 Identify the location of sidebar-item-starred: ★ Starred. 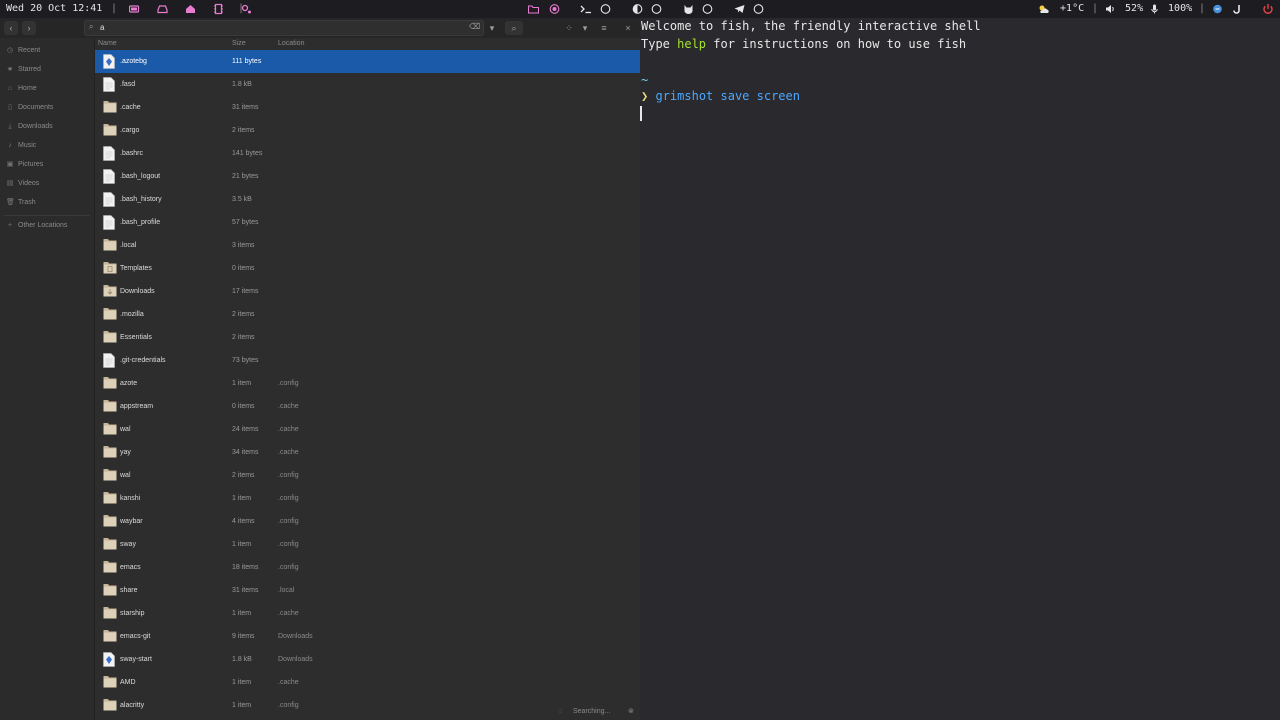
(23, 70).